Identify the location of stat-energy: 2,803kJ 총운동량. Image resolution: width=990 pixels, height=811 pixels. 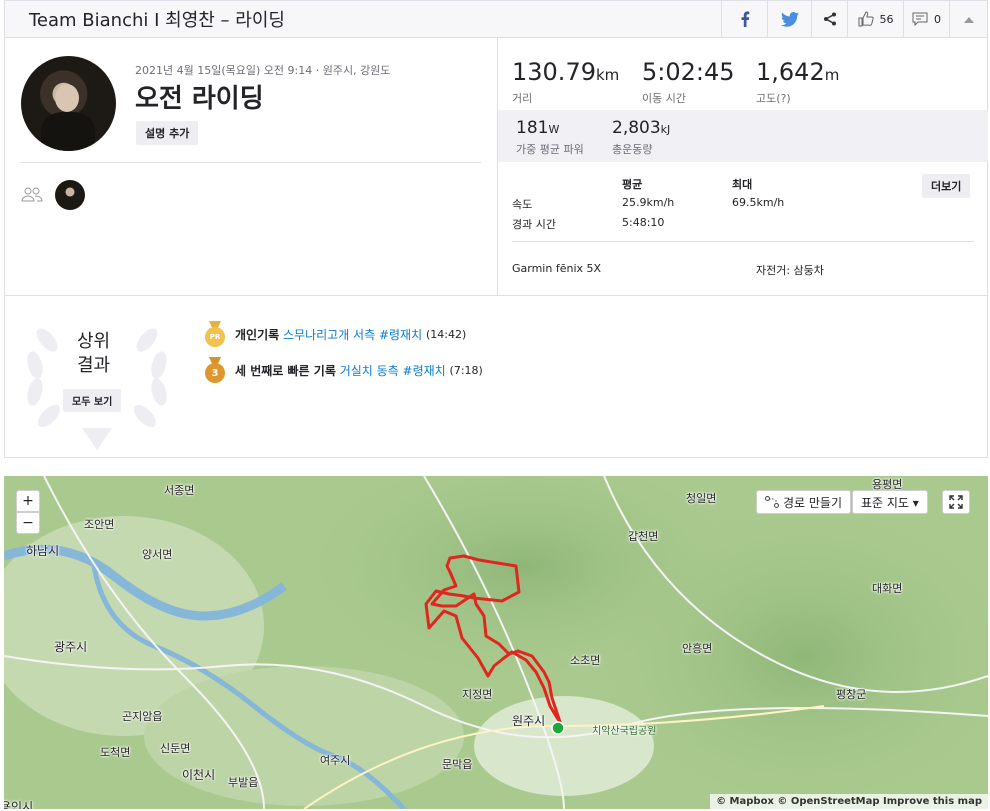
(641, 137).